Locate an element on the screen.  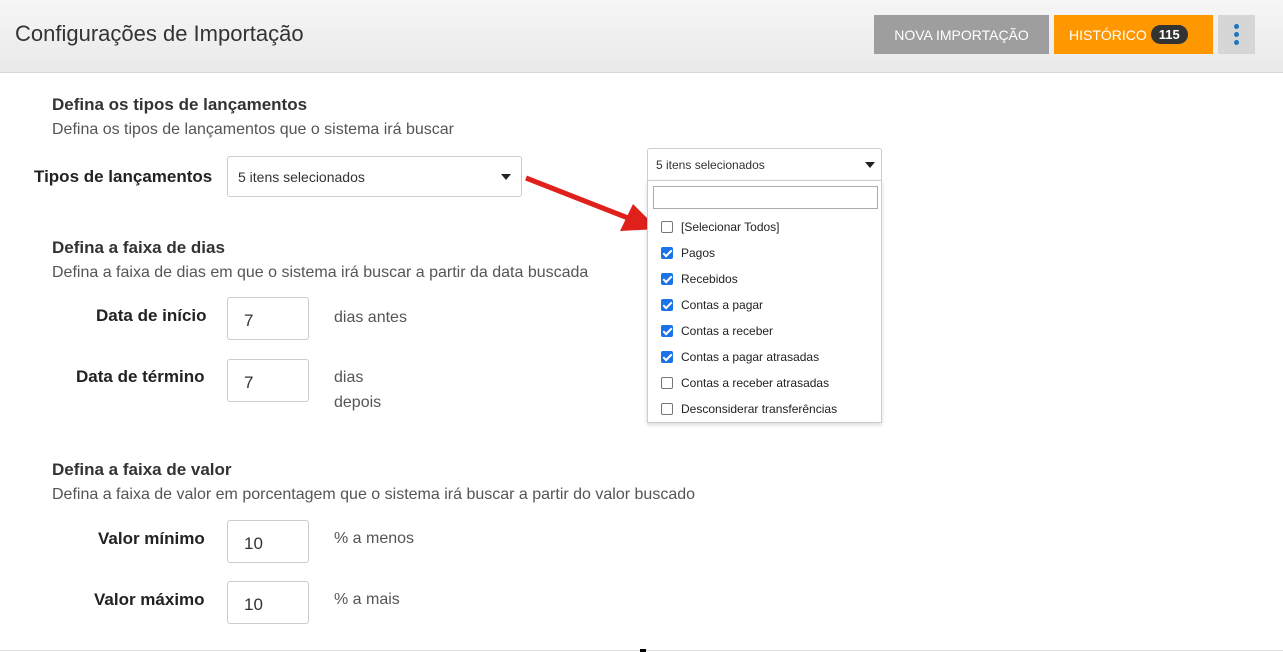
dropdown-option: Pagos is located at coordinates (688, 253).